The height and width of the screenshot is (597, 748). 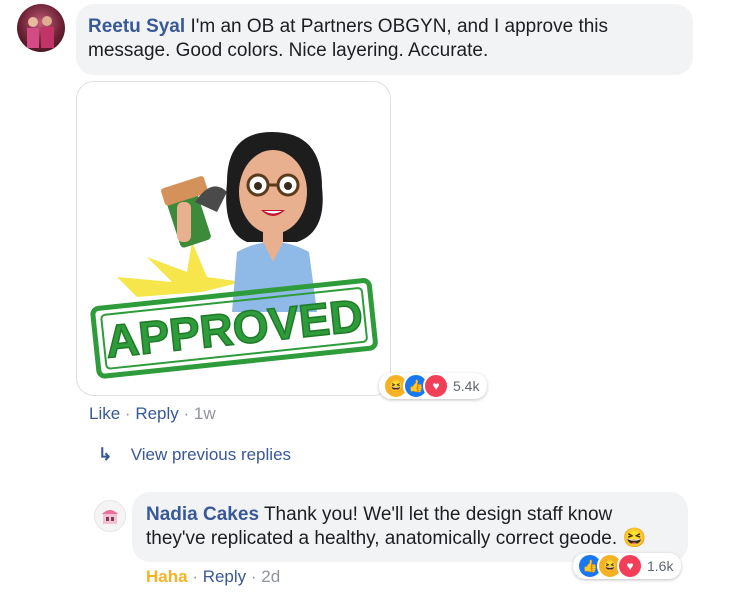 I want to click on comment-timestamp: 1w, so click(x=205, y=413).